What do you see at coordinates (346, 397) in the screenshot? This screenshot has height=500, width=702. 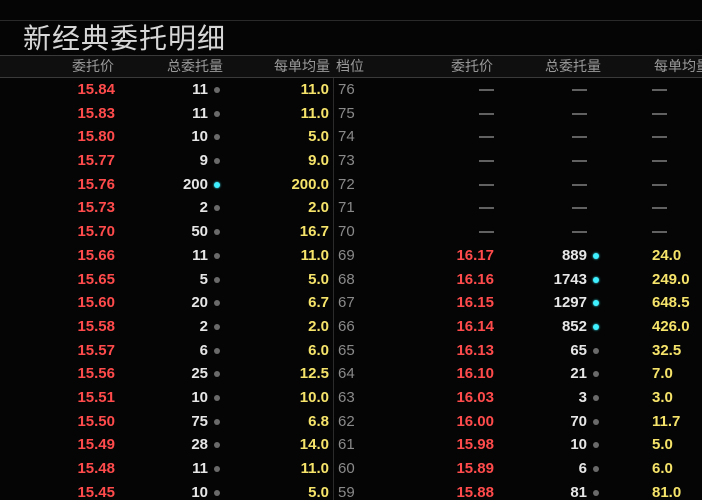 I see `level: 63` at bounding box center [346, 397].